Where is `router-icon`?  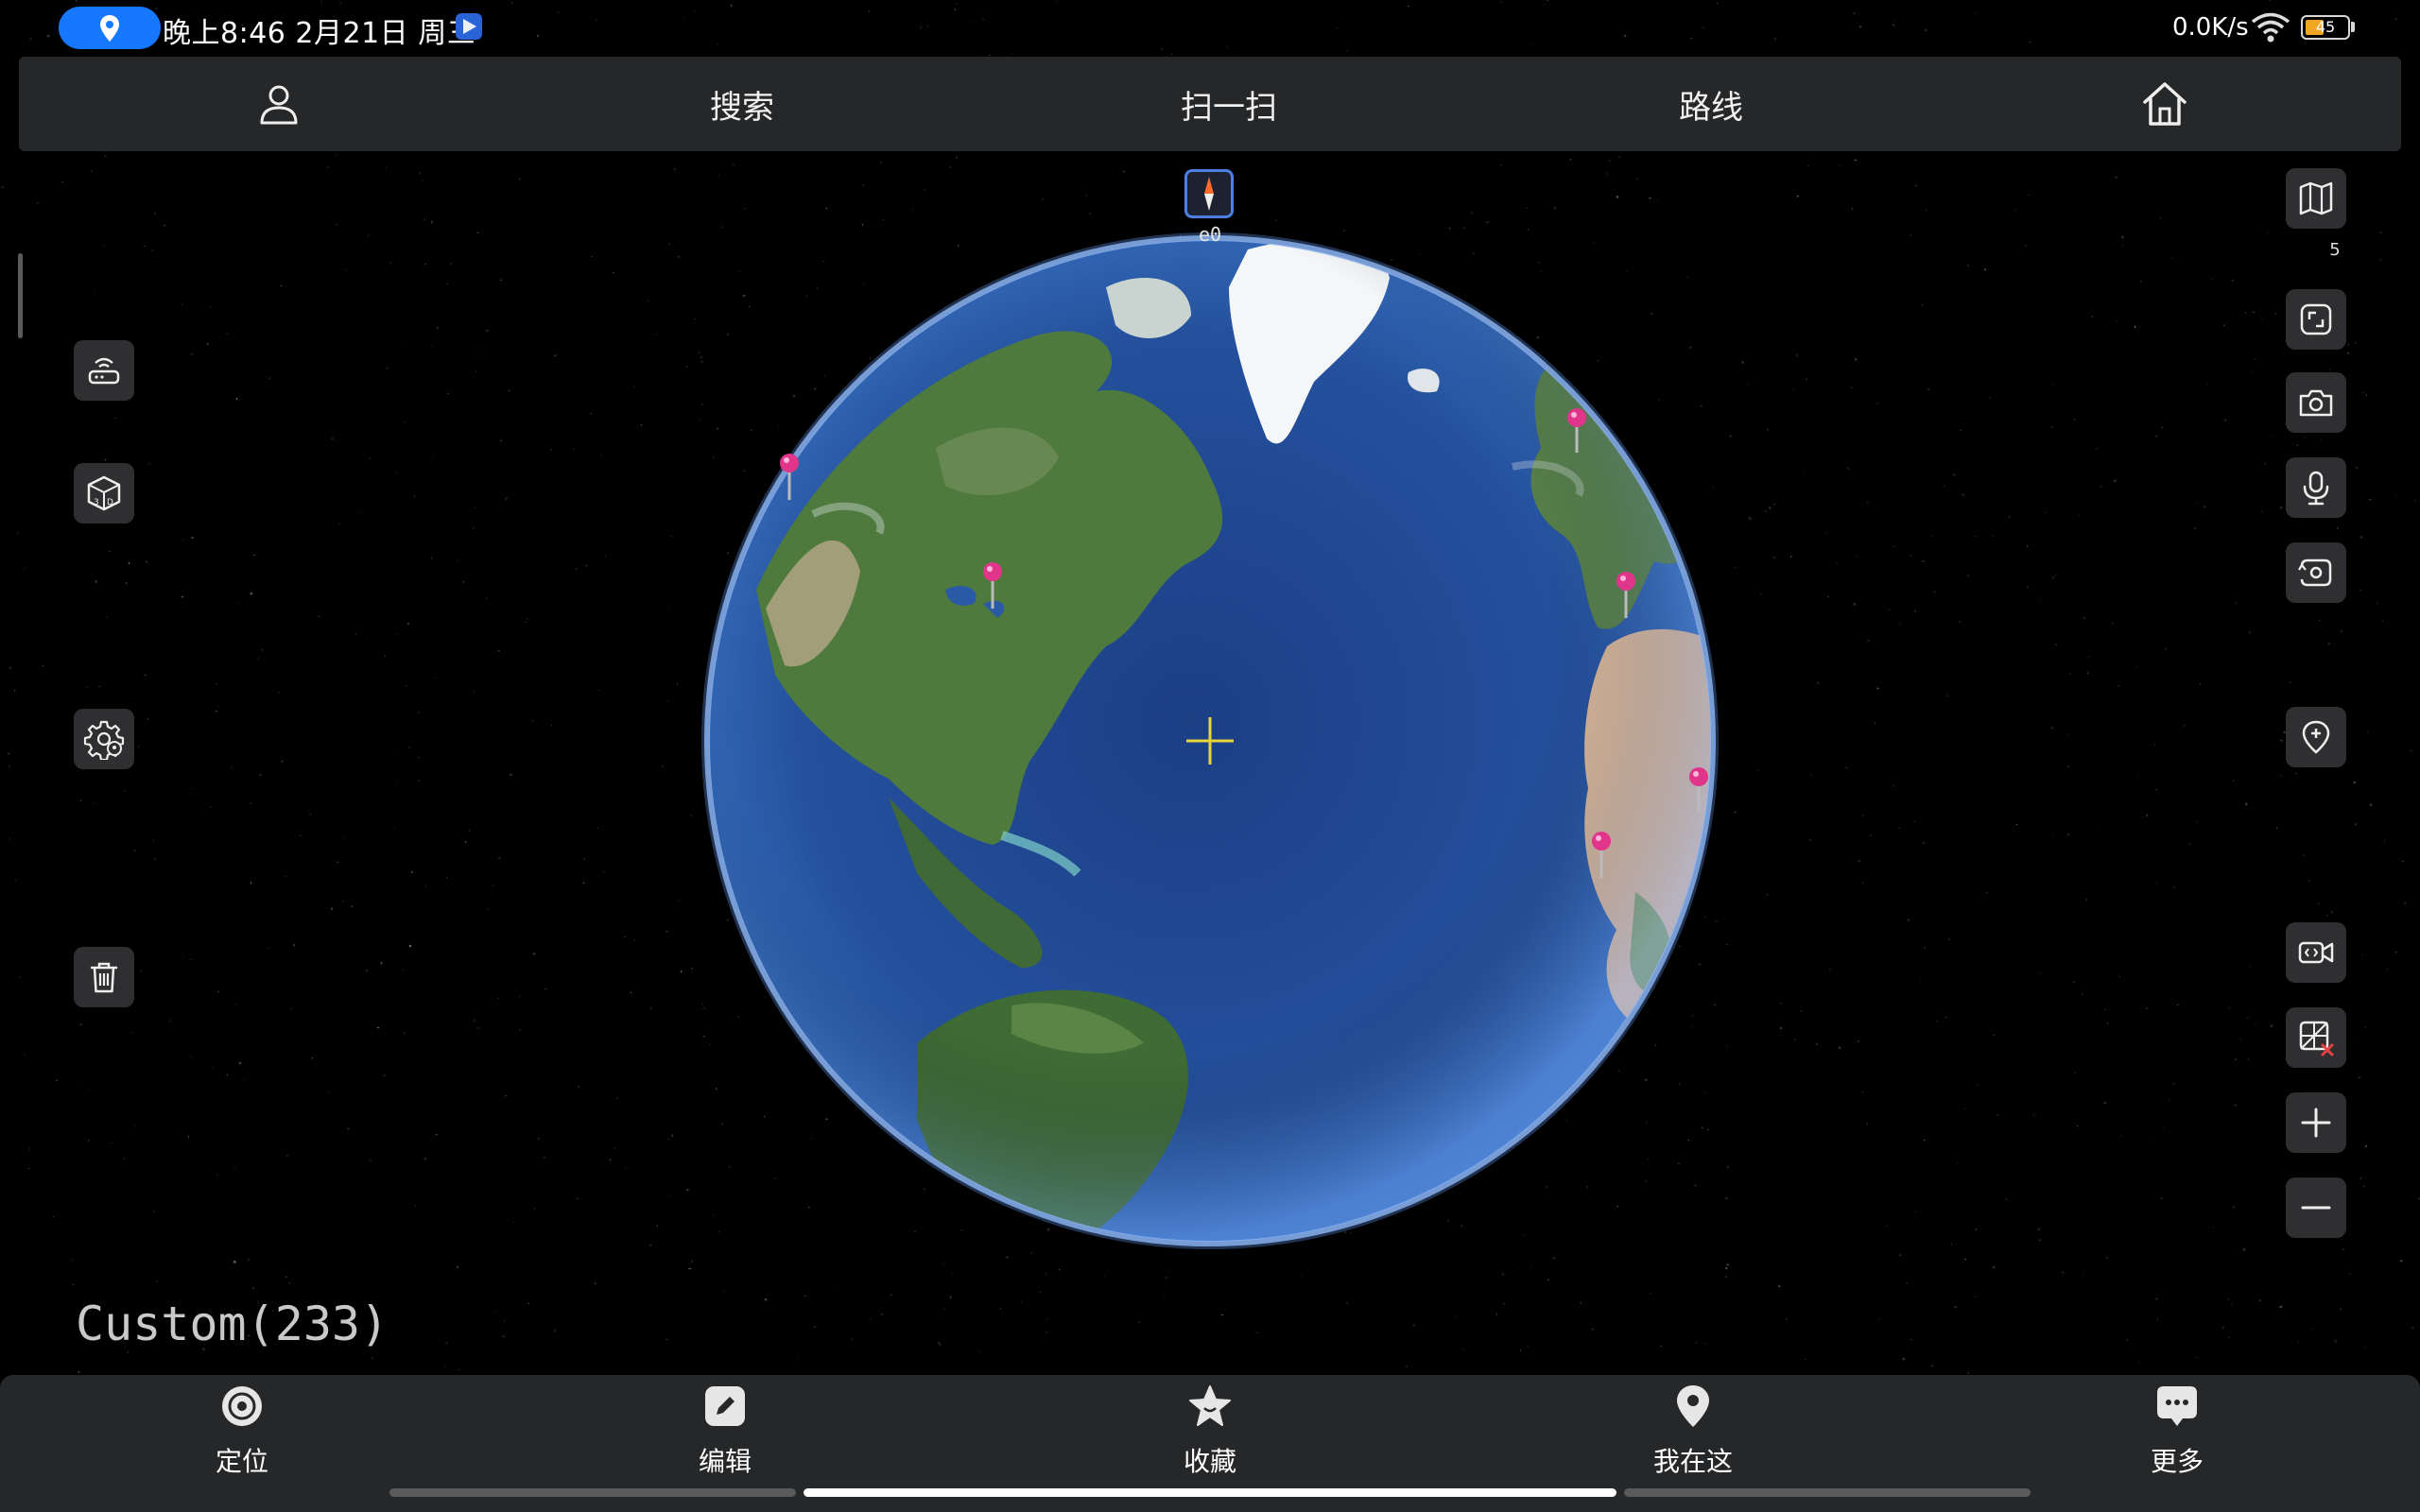 router-icon is located at coordinates (104, 371).